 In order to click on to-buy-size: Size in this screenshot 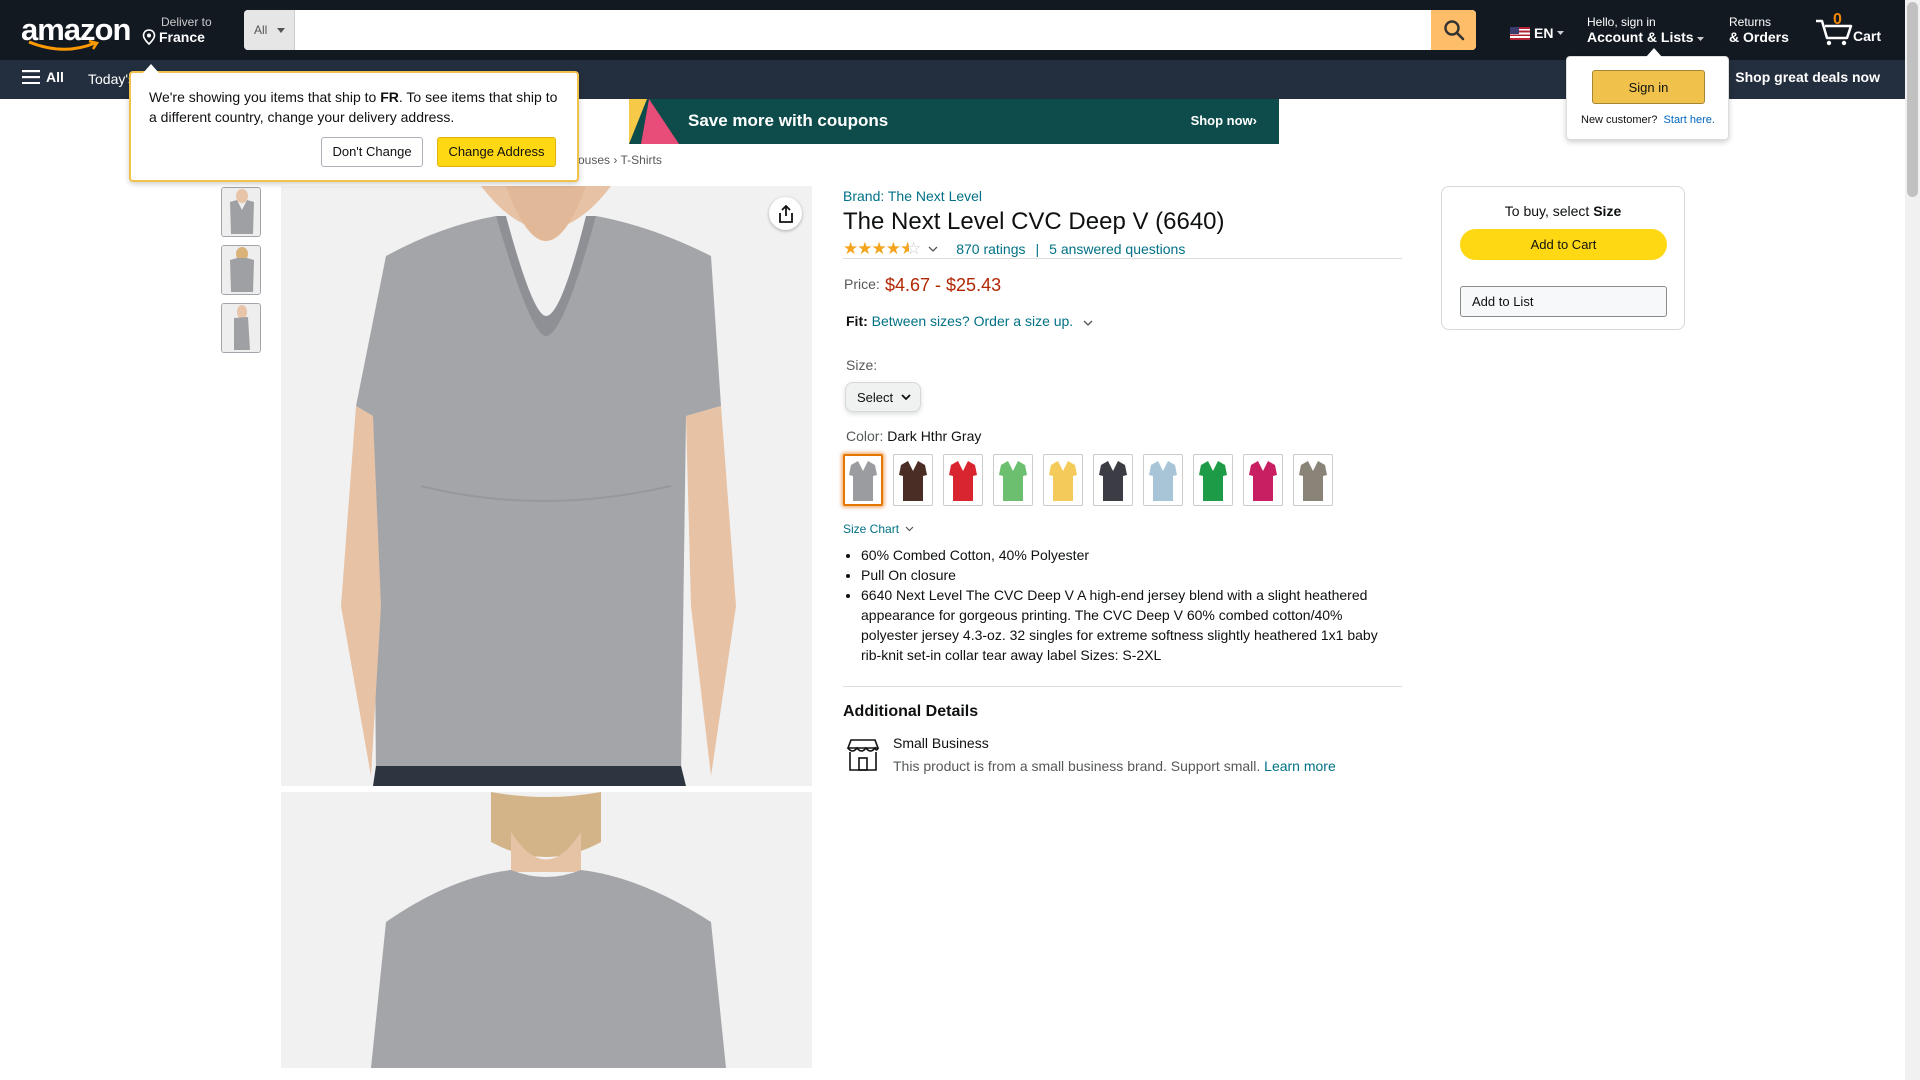, I will do `click(1607, 211)`.